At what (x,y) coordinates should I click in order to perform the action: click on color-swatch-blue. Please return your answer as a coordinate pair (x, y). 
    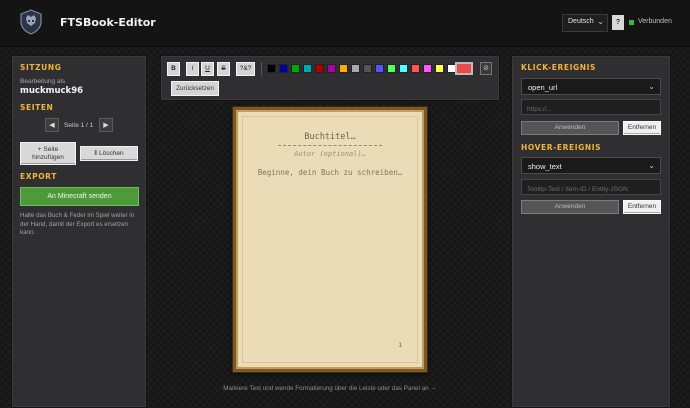
    Looking at the image, I should click on (379, 68).